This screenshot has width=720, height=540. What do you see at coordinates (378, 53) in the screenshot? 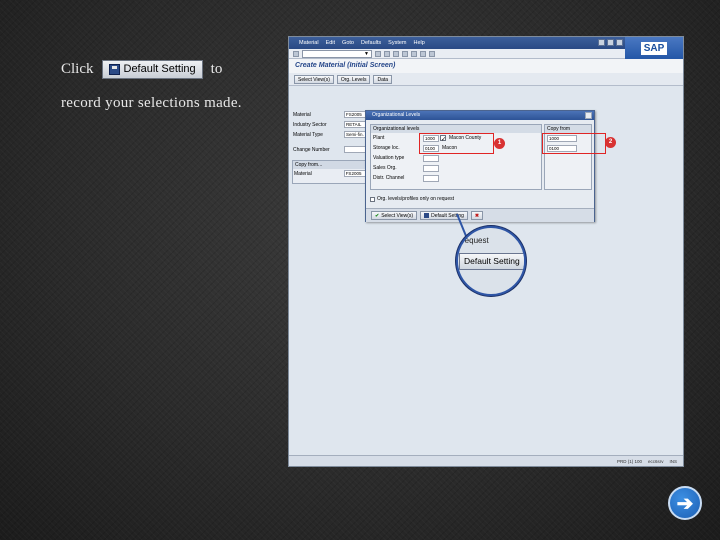
I see `save-toolbar-icon` at bounding box center [378, 53].